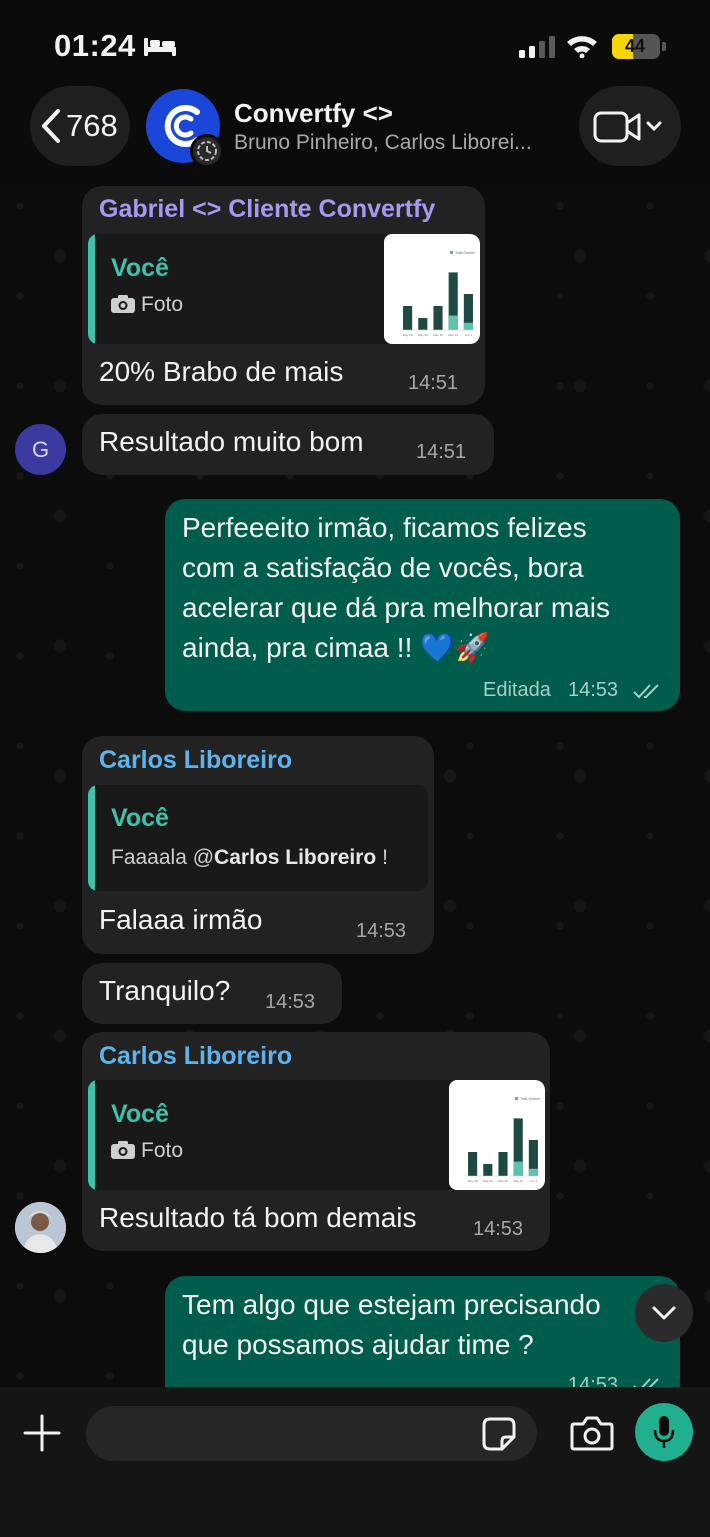 This screenshot has width=710, height=1537. I want to click on sticker-icon, so click(499, 1434).